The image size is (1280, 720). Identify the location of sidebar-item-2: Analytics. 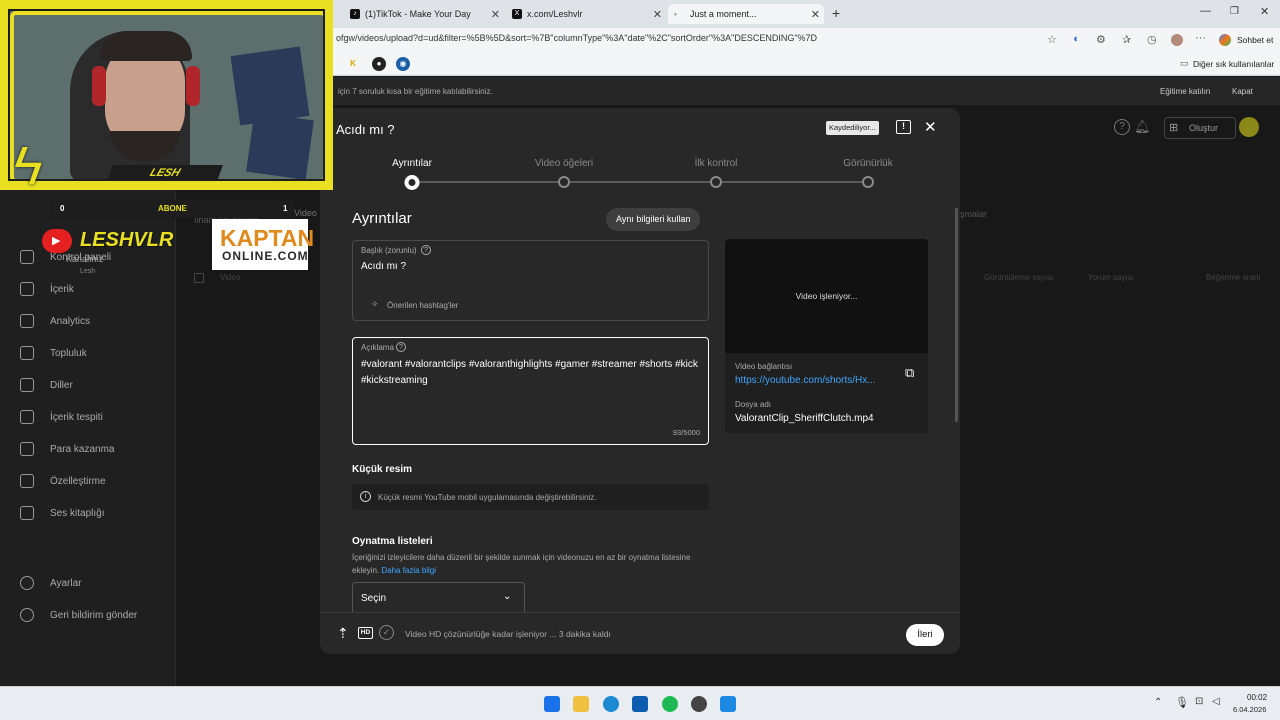
(55, 321).